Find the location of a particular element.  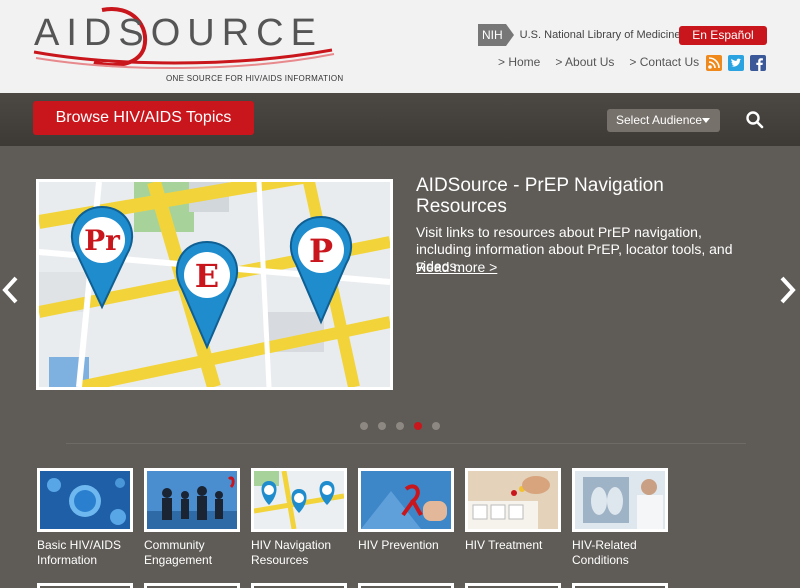

svg-text: Pr is located at coordinates (102, 240).